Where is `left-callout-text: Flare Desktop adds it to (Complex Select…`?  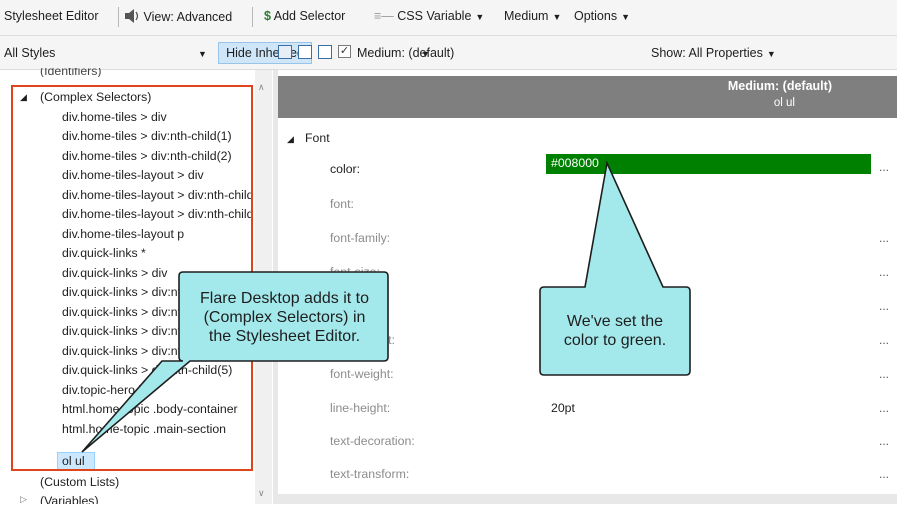
left-callout-text: Flare Desktop adds it to (Complex Select… is located at coordinates (284, 317).